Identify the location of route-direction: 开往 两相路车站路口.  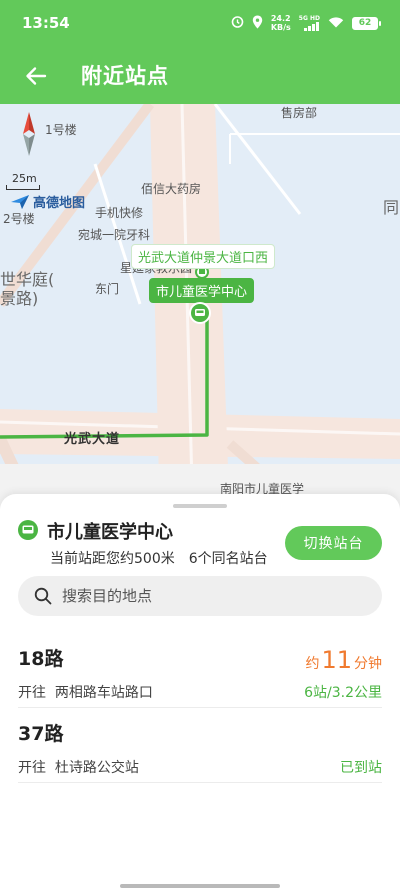
(85, 692).